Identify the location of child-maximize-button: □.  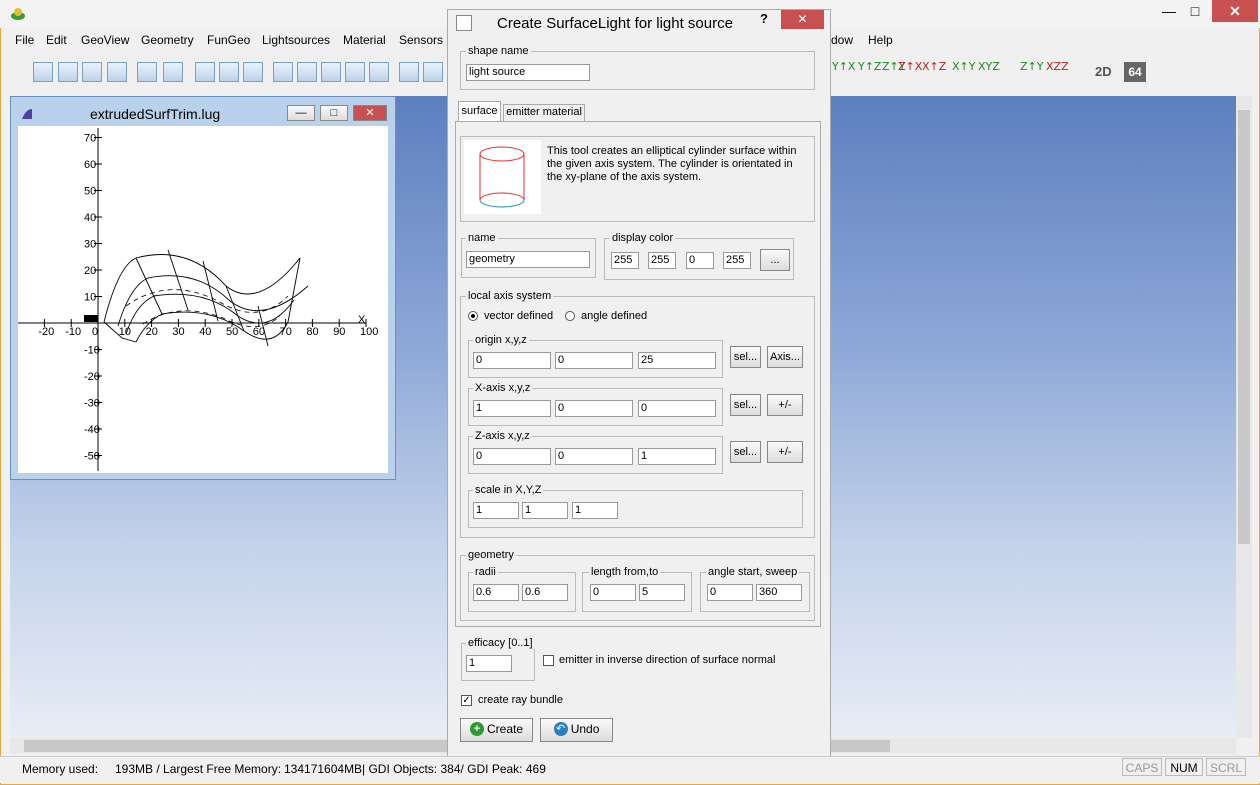
(334, 113).